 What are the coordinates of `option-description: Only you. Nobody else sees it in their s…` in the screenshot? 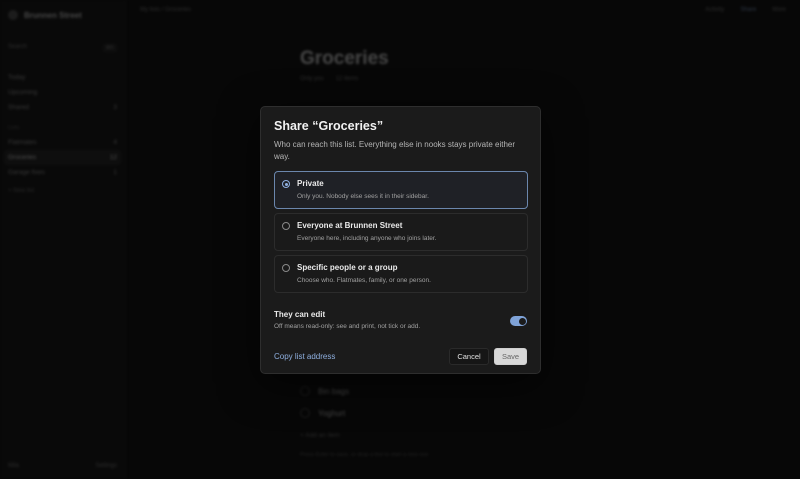 It's located at (363, 196).